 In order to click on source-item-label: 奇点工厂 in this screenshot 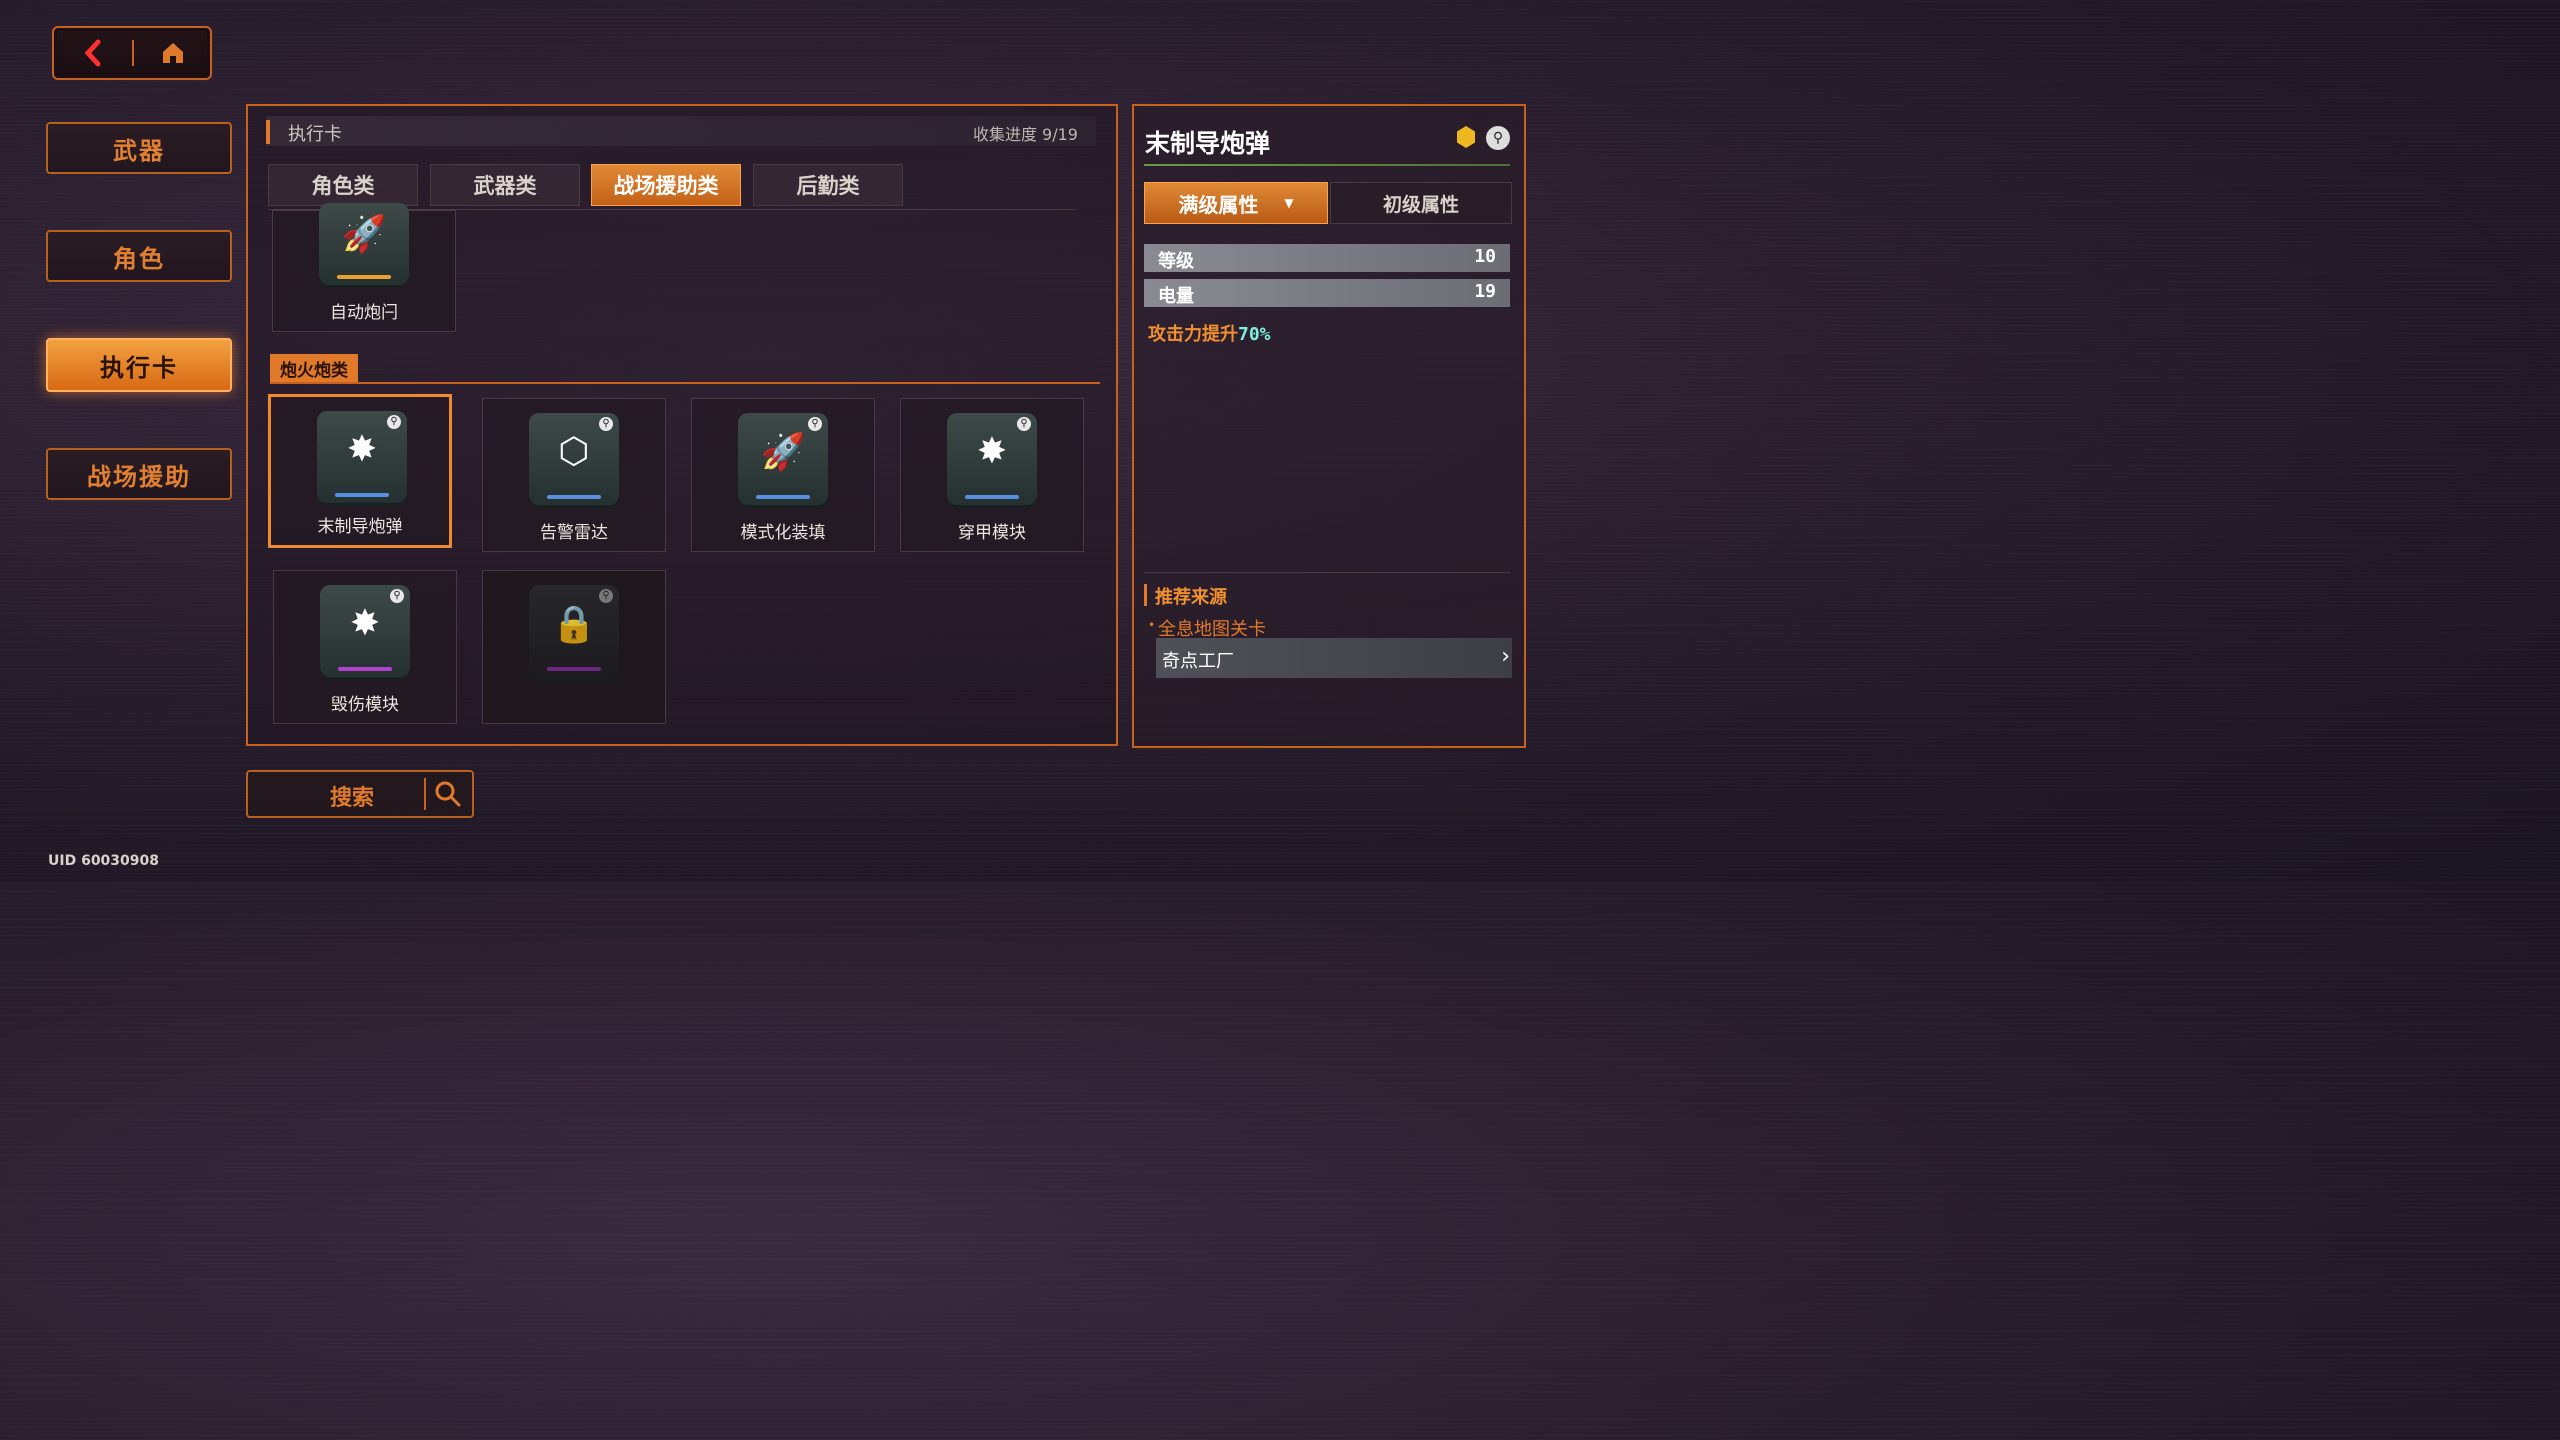, I will do `click(1198, 661)`.